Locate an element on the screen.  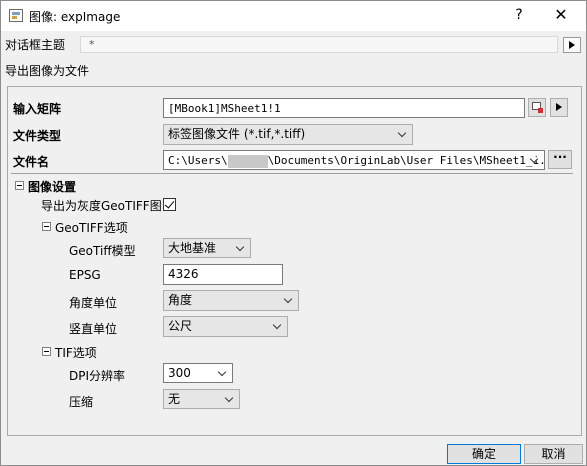
collapse-geotiff-icon is located at coordinates (46, 226).